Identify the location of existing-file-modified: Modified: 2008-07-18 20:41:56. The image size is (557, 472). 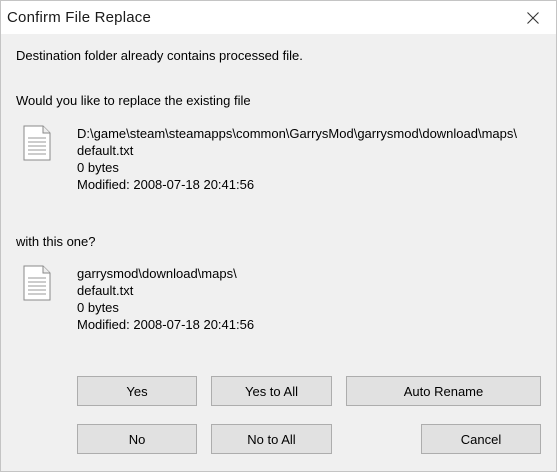
(166, 184).